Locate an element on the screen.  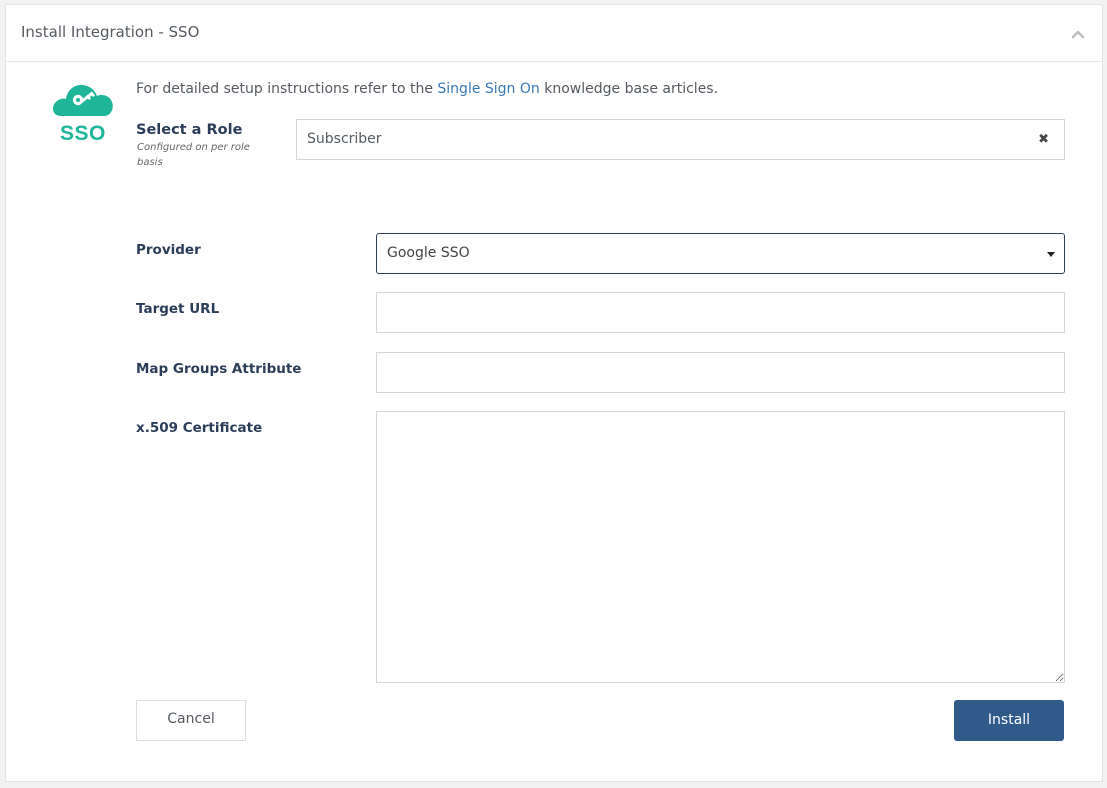
cancel-button: Cancel is located at coordinates (191, 720).